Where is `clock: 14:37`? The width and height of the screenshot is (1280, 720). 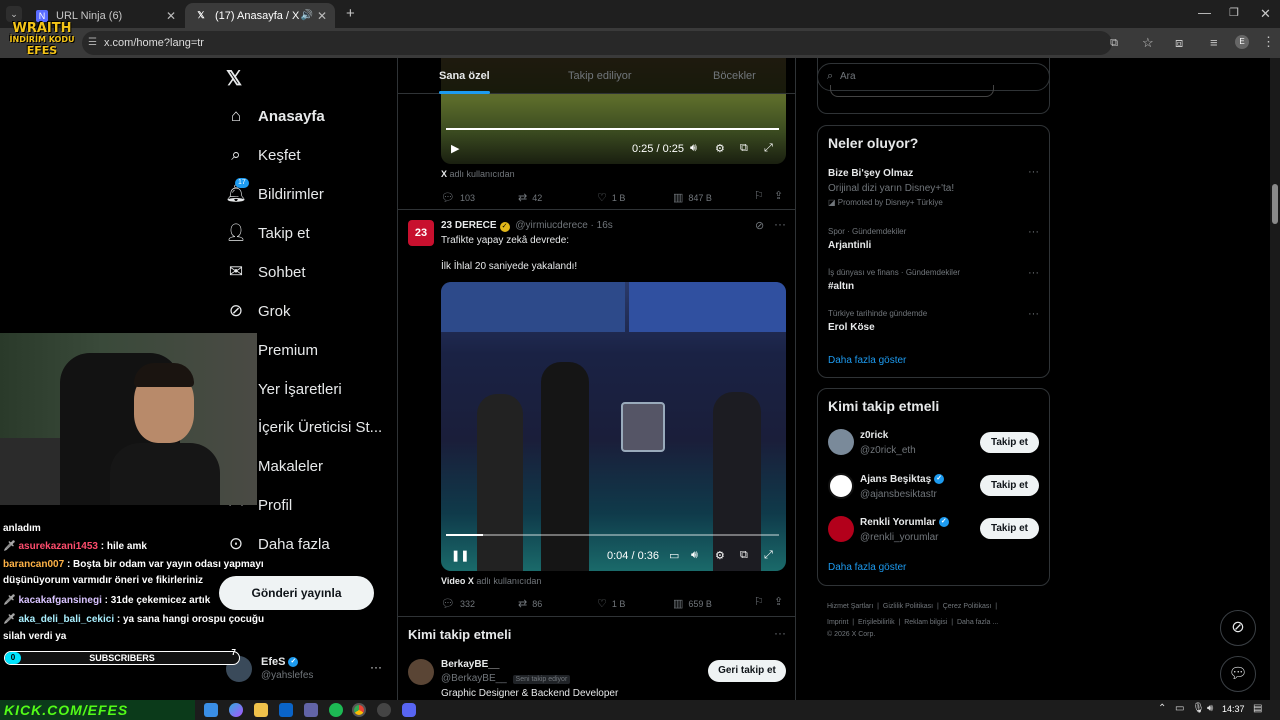 clock: 14:37 is located at coordinates (1233, 709).